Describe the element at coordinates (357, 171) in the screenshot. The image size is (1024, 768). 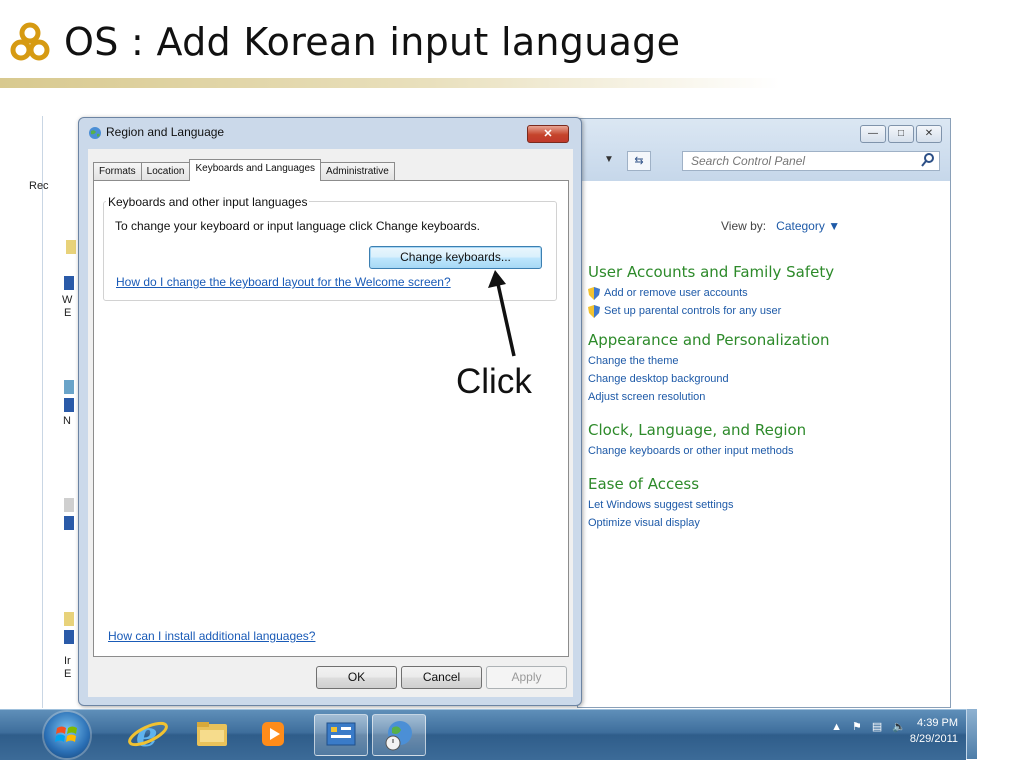
I see `tab-administrative: Administrative` at that location.